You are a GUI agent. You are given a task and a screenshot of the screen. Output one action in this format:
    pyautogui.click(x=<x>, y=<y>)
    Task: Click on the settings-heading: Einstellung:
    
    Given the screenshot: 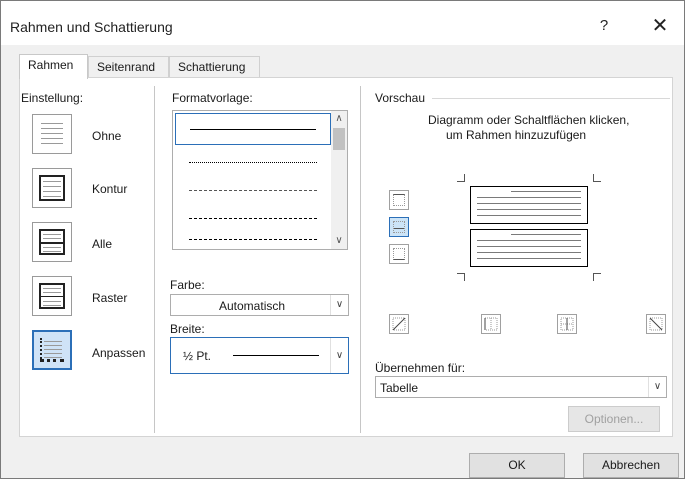 What is the action you would take?
    pyautogui.click(x=52, y=98)
    